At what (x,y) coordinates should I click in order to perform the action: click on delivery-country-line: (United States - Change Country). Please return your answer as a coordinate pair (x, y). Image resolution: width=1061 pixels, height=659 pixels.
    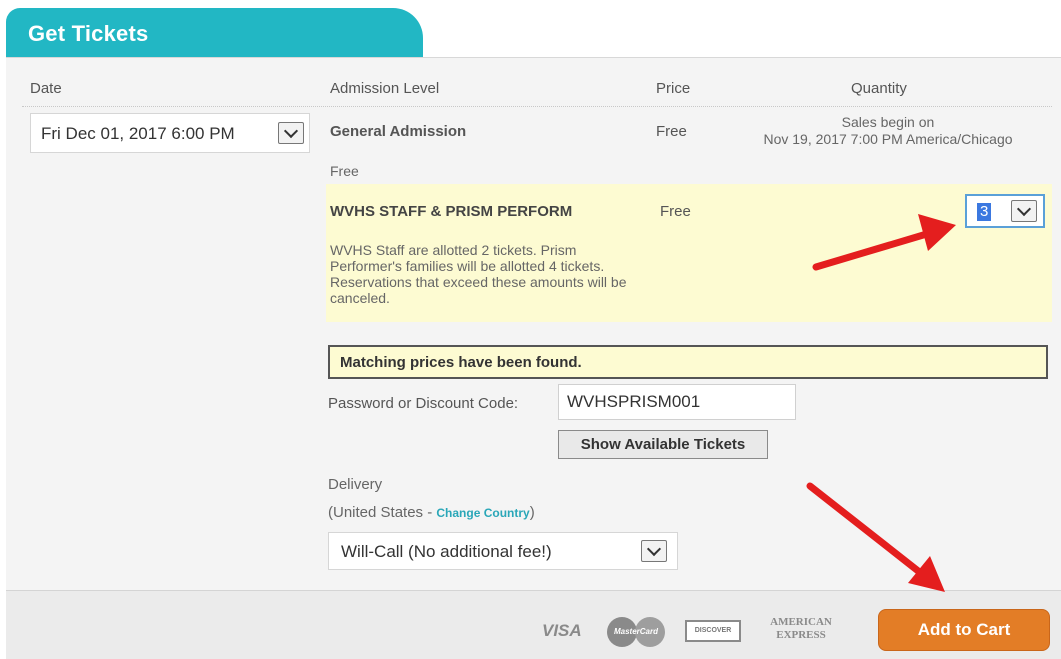
    Looking at the image, I should click on (431, 512).